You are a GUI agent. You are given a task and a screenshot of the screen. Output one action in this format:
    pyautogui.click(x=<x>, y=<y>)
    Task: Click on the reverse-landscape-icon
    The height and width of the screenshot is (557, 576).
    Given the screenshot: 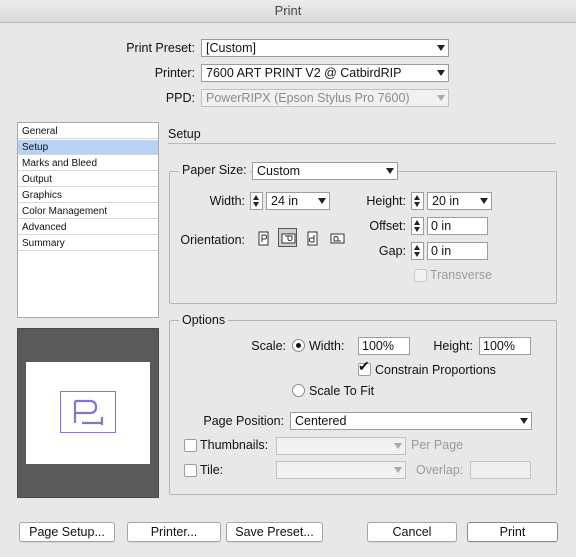 What is the action you would take?
    pyautogui.click(x=337, y=238)
    